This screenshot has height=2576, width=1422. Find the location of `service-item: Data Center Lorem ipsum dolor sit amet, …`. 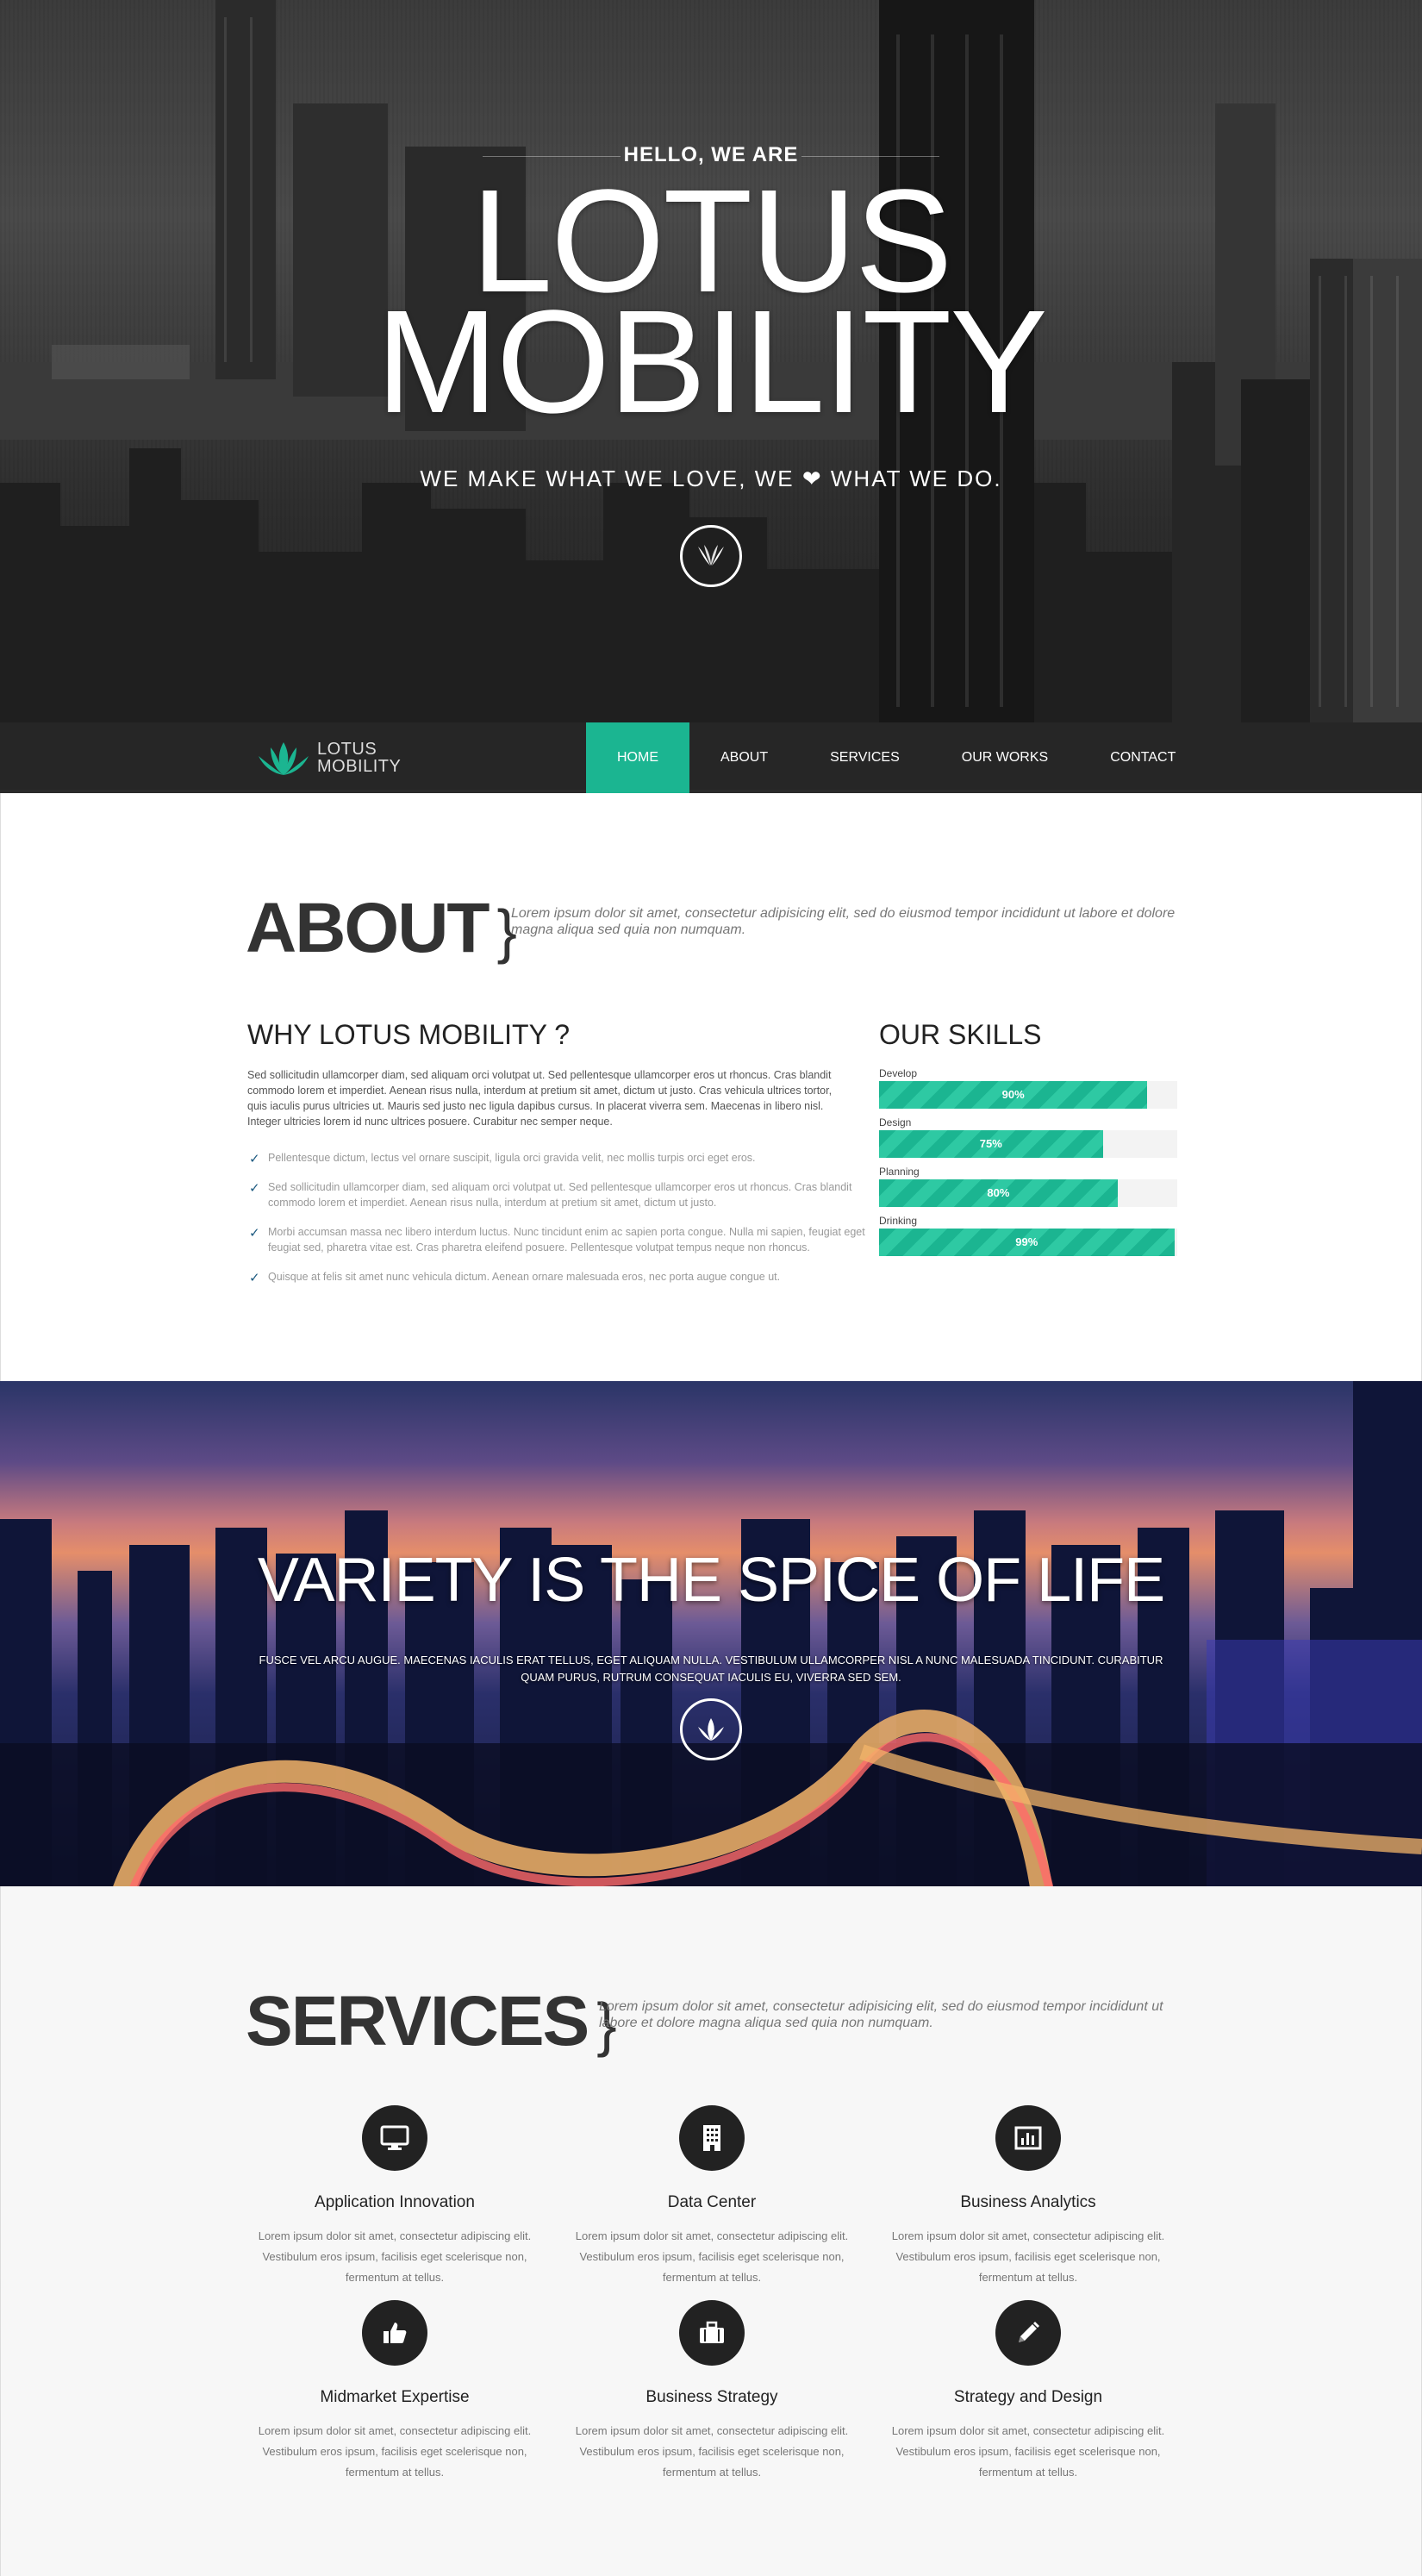

service-item: Data Center Lorem ipsum dolor sit amet, … is located at coordinates (712, 2196).